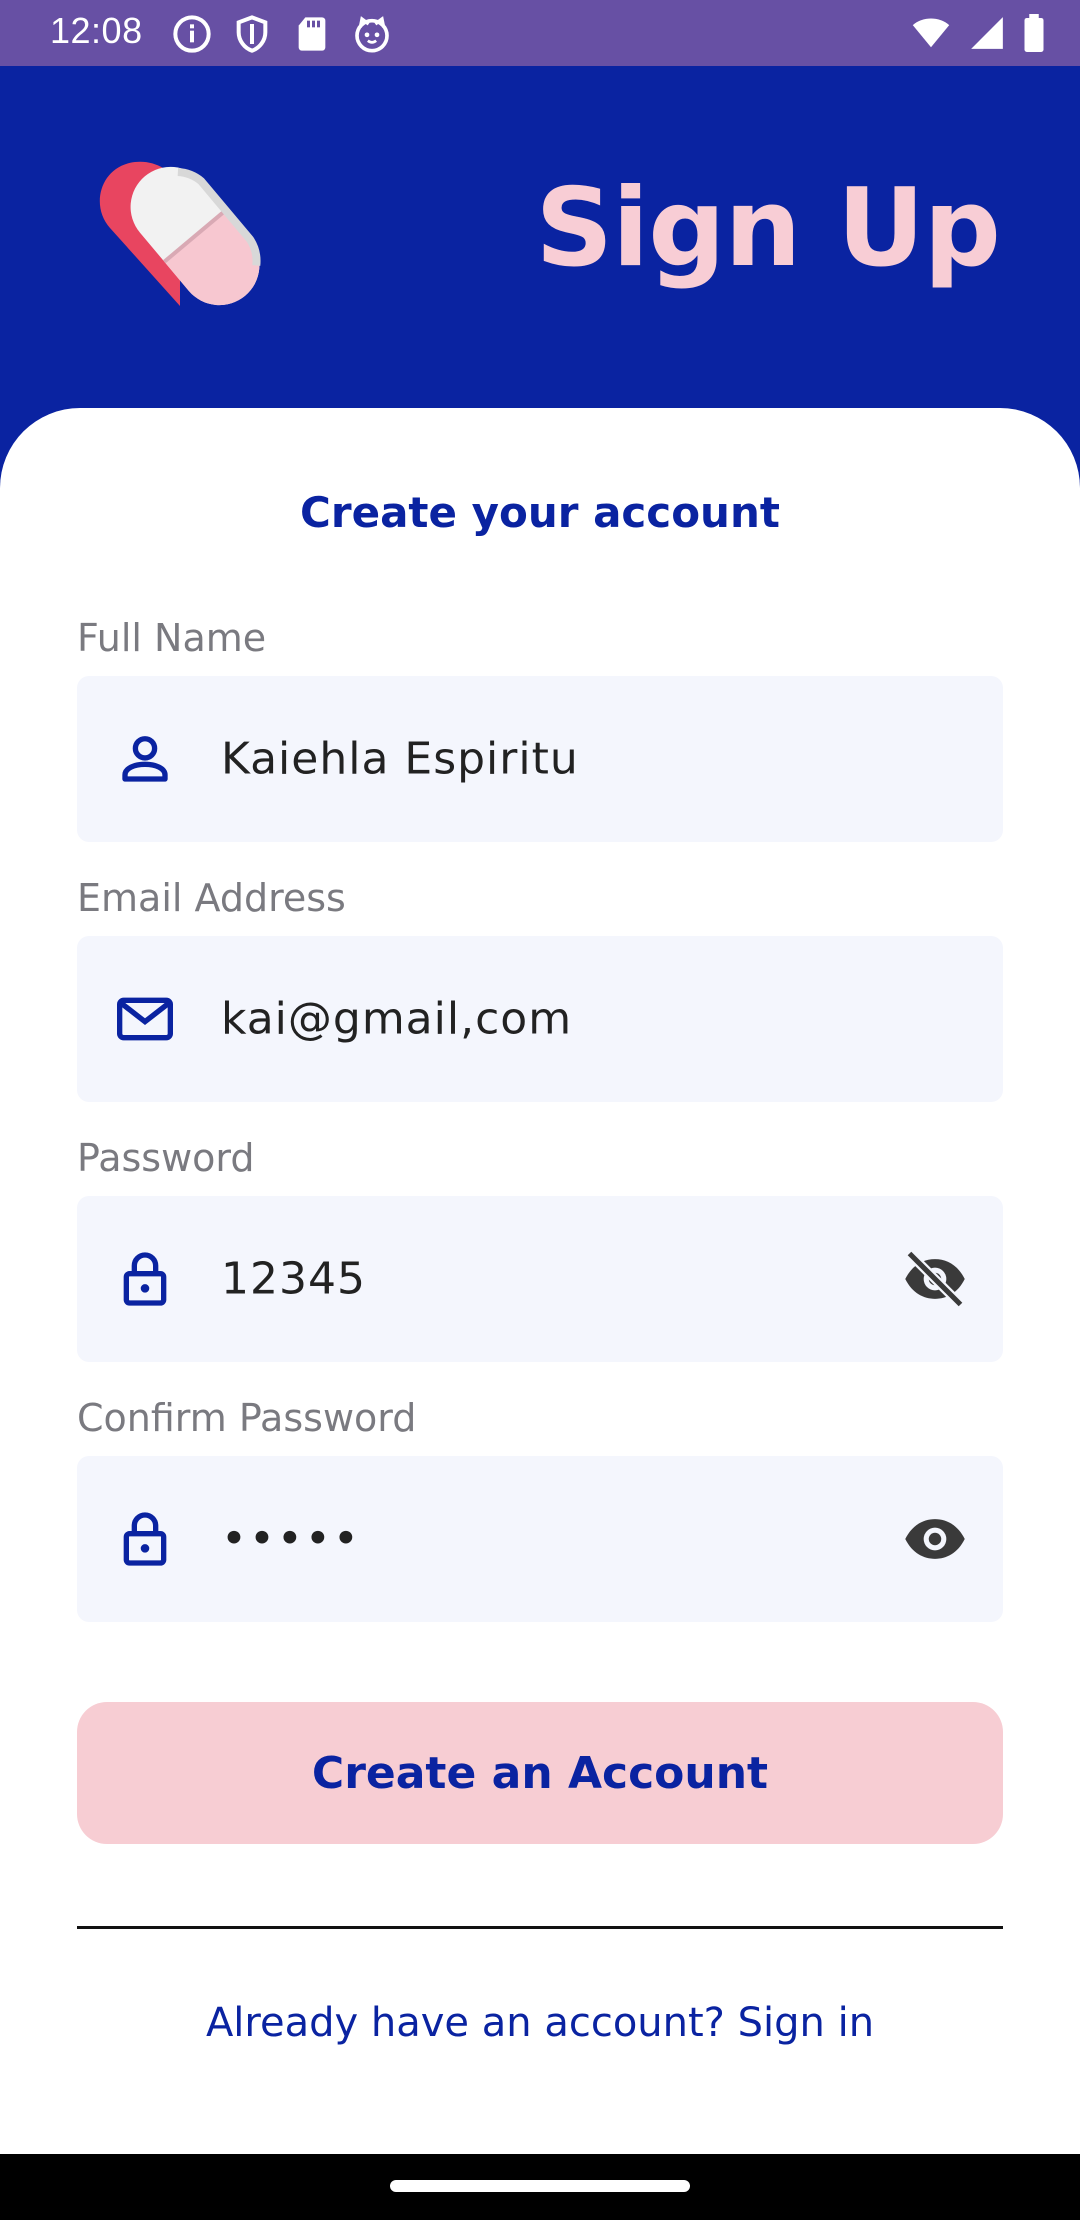  Describe the element at coordinates (400, 759) in the screenshot. I see `full-name-value: Kaiehla Espiritu` at that location.